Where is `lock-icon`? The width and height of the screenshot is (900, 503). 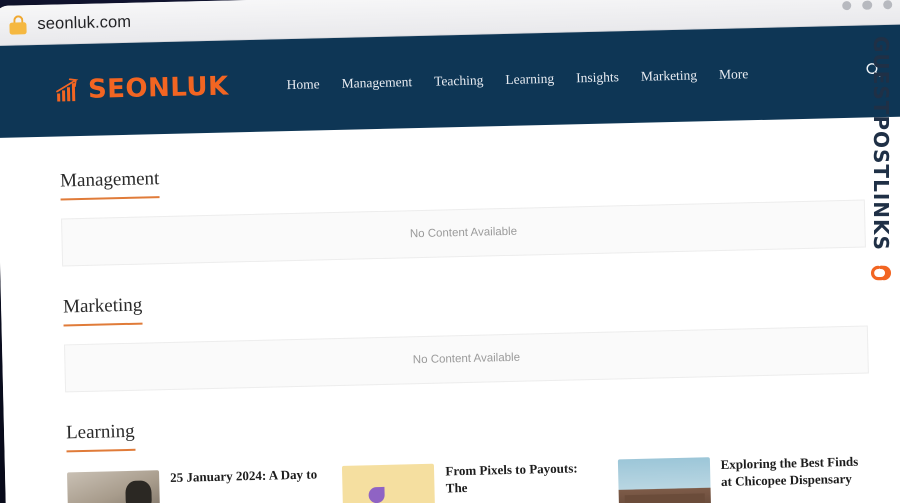
lock-icon is located at coordinates (17, 25).